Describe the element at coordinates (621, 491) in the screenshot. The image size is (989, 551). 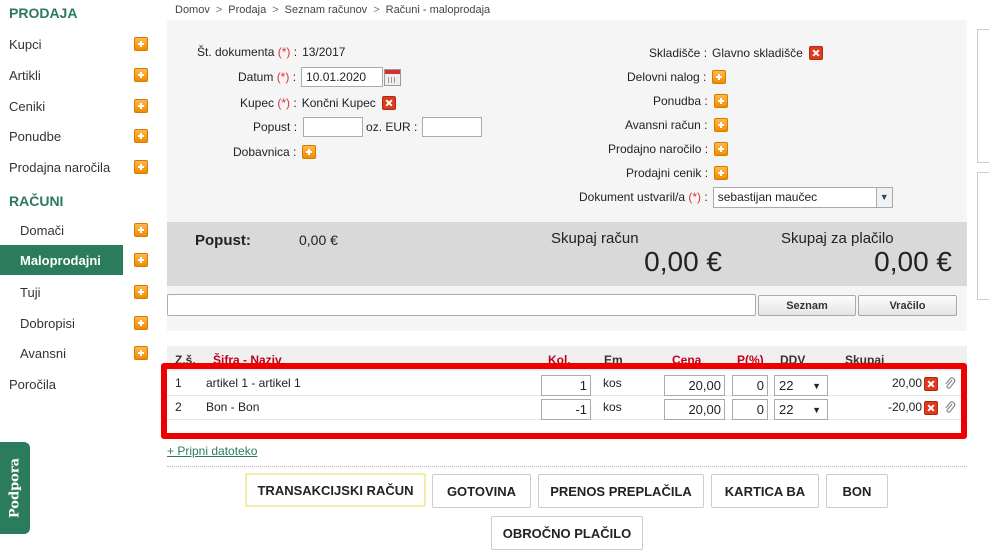
I see `pay-overpayment-button: PRENOS PREPLAČILA` at that location.